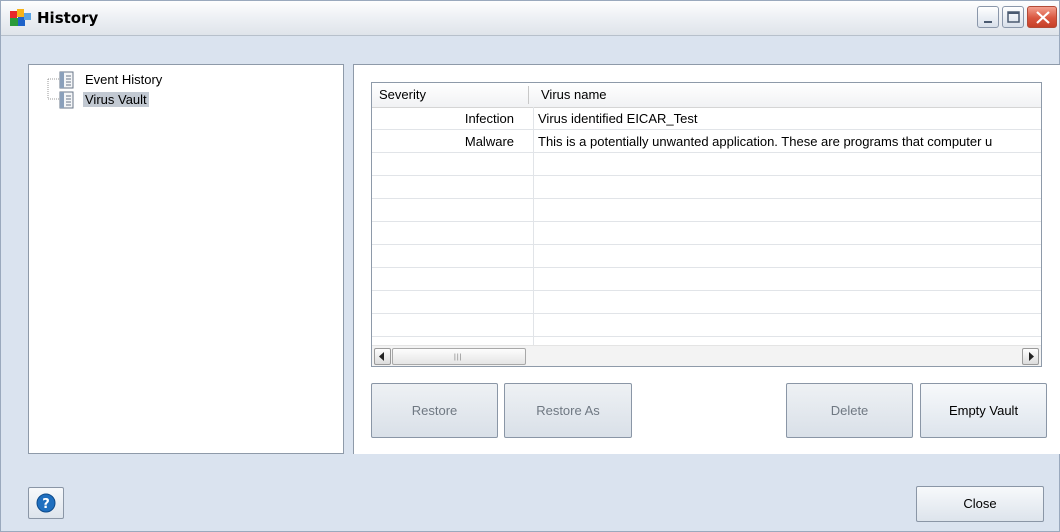 This screenshot has width=1060, height=532. I want to click on restore-as-button: Restore As, so click(568, 410).